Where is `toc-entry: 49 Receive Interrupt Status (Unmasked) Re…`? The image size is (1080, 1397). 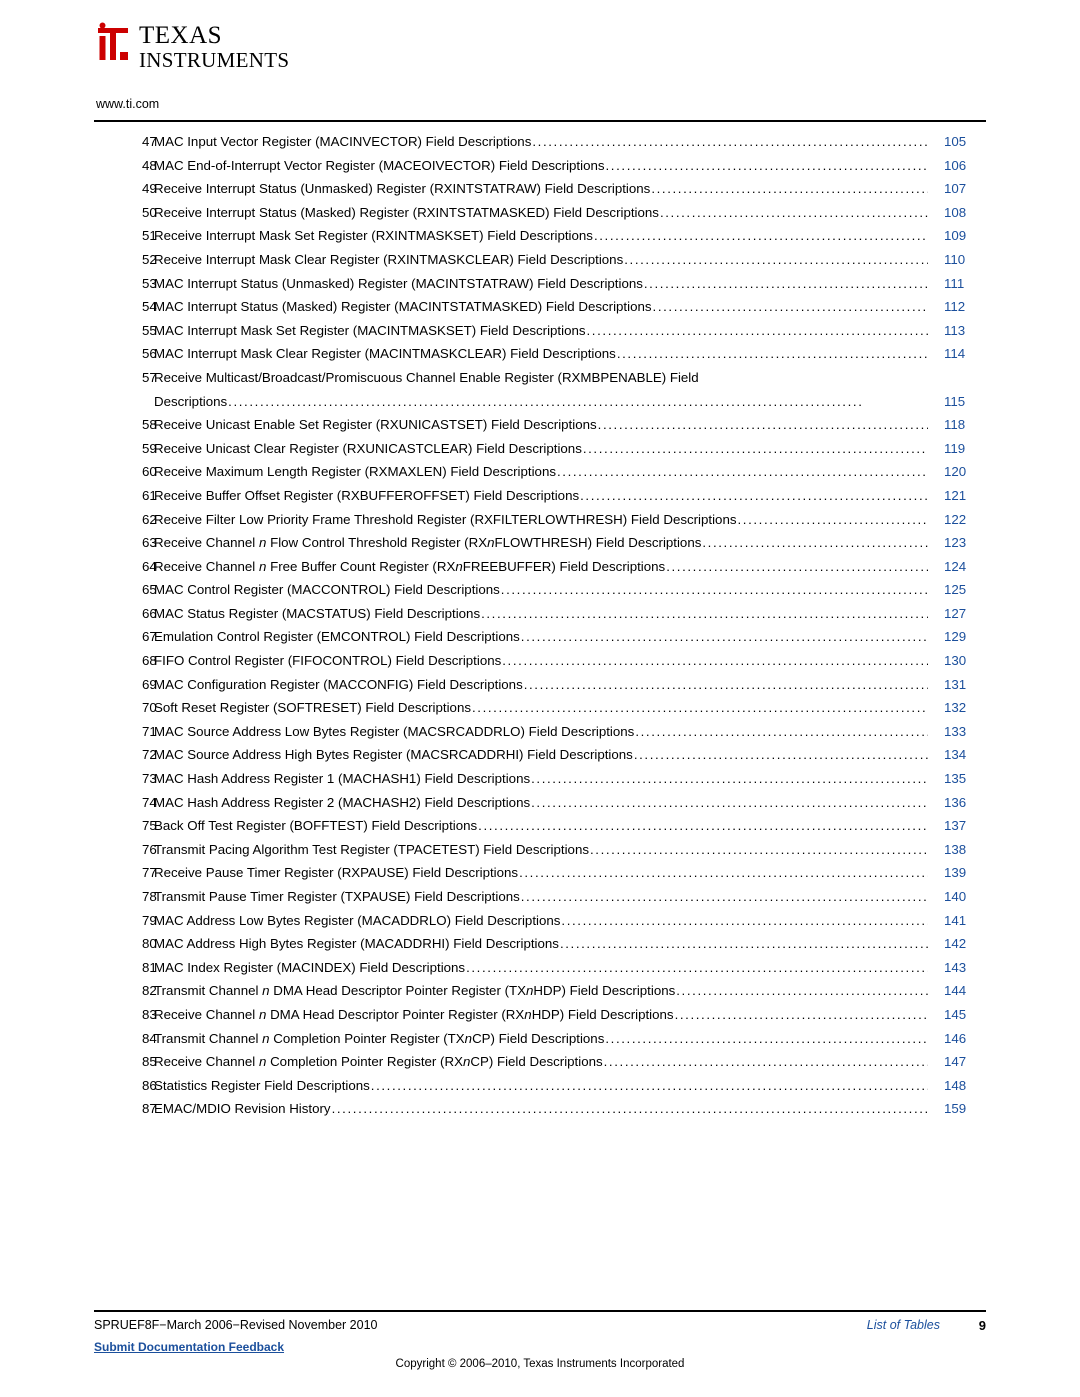
toc-entry: 49 Receive Interrupt Status (Unmasked) Re… is located at coordinates (540, 189).